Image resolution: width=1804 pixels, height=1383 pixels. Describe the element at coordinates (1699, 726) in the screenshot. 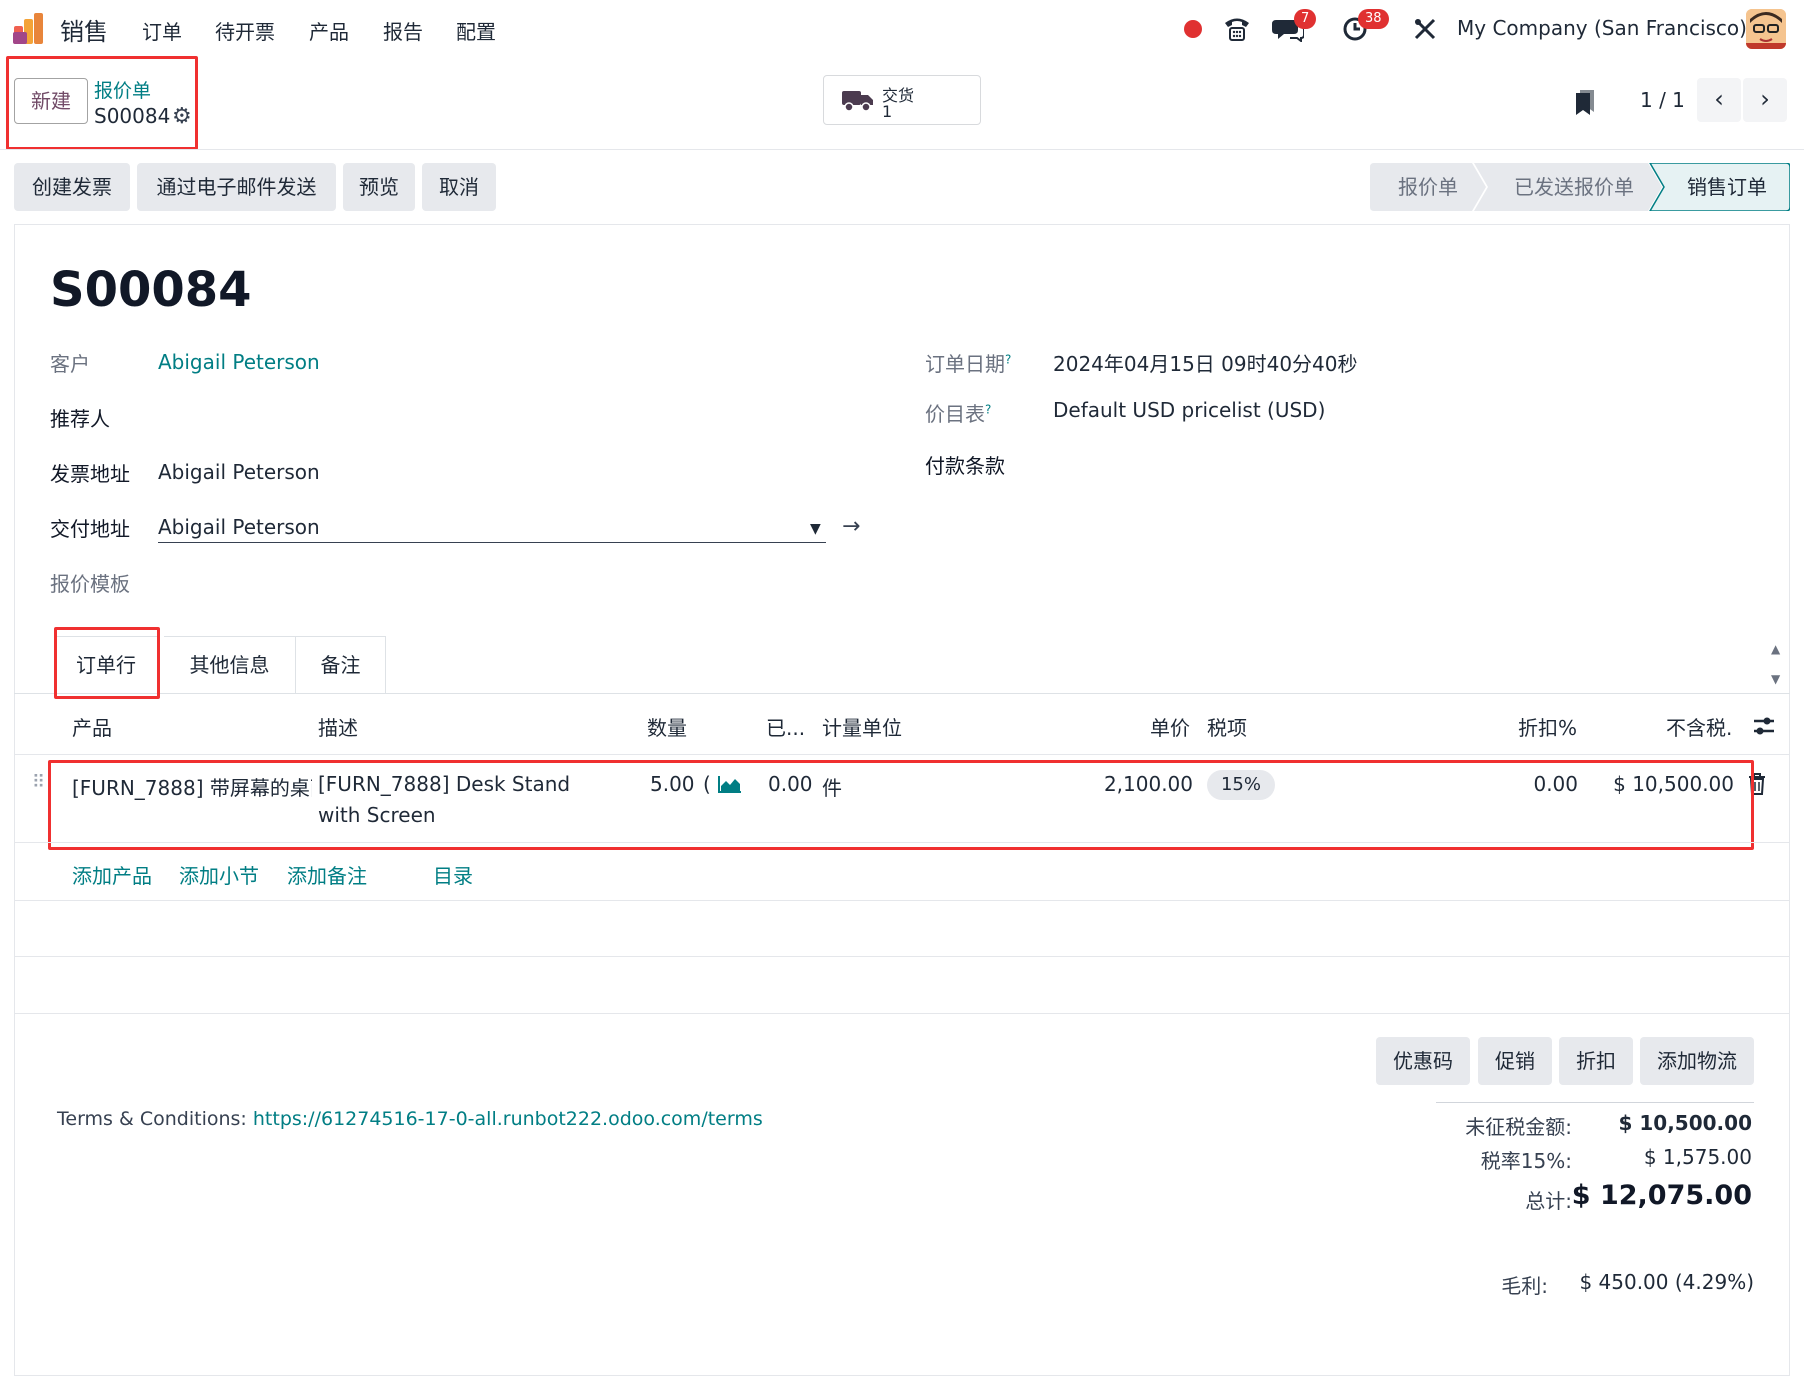

I see `col-header-subtotal: 不含税.` at that location.